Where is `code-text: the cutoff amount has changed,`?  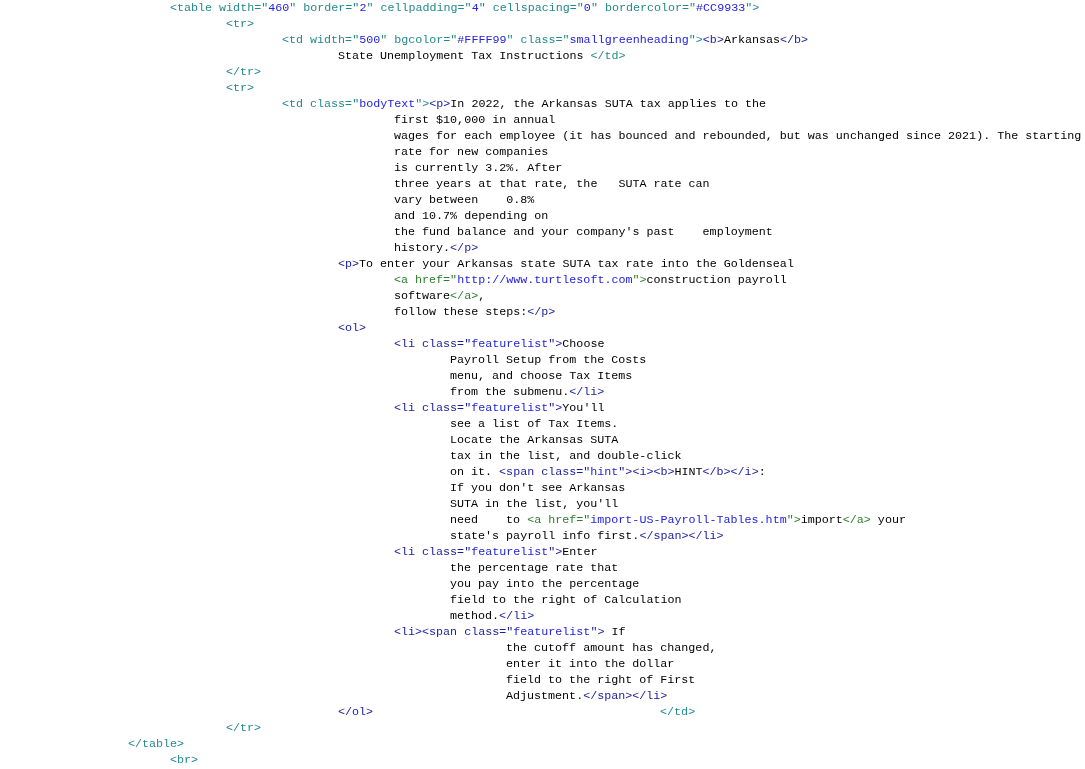
code-text: the cutoff amount has changed, is located at coordinates (611, 648).